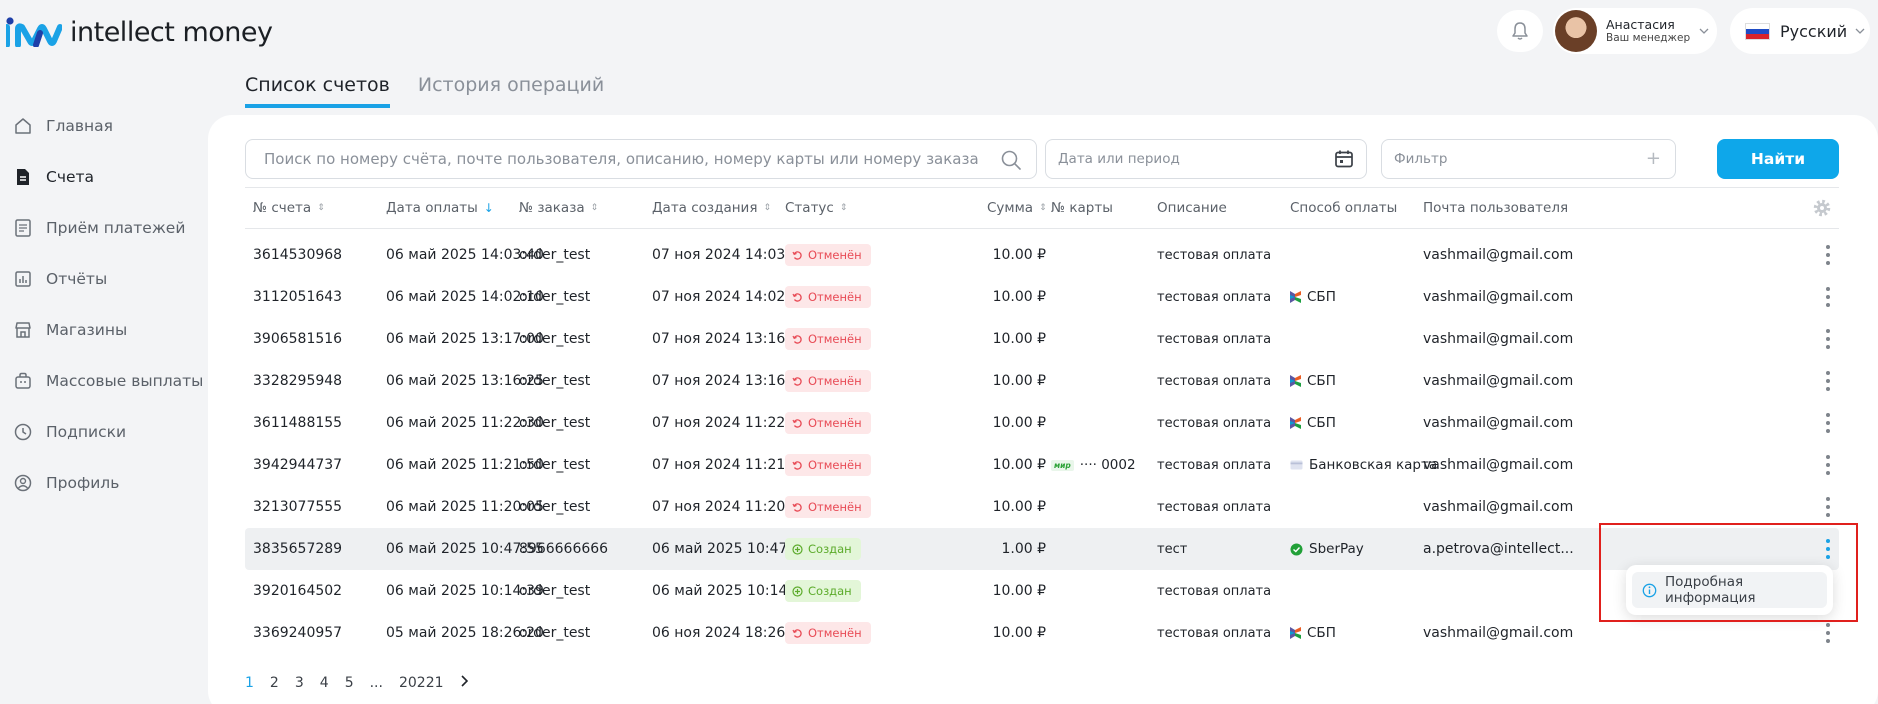 This screenshot has width=1878, height=704. What do you see at coordinates (83, 482) in the screenshot?
I see `sidebar-item-label: Профиль` at bounding box center [83, 482].